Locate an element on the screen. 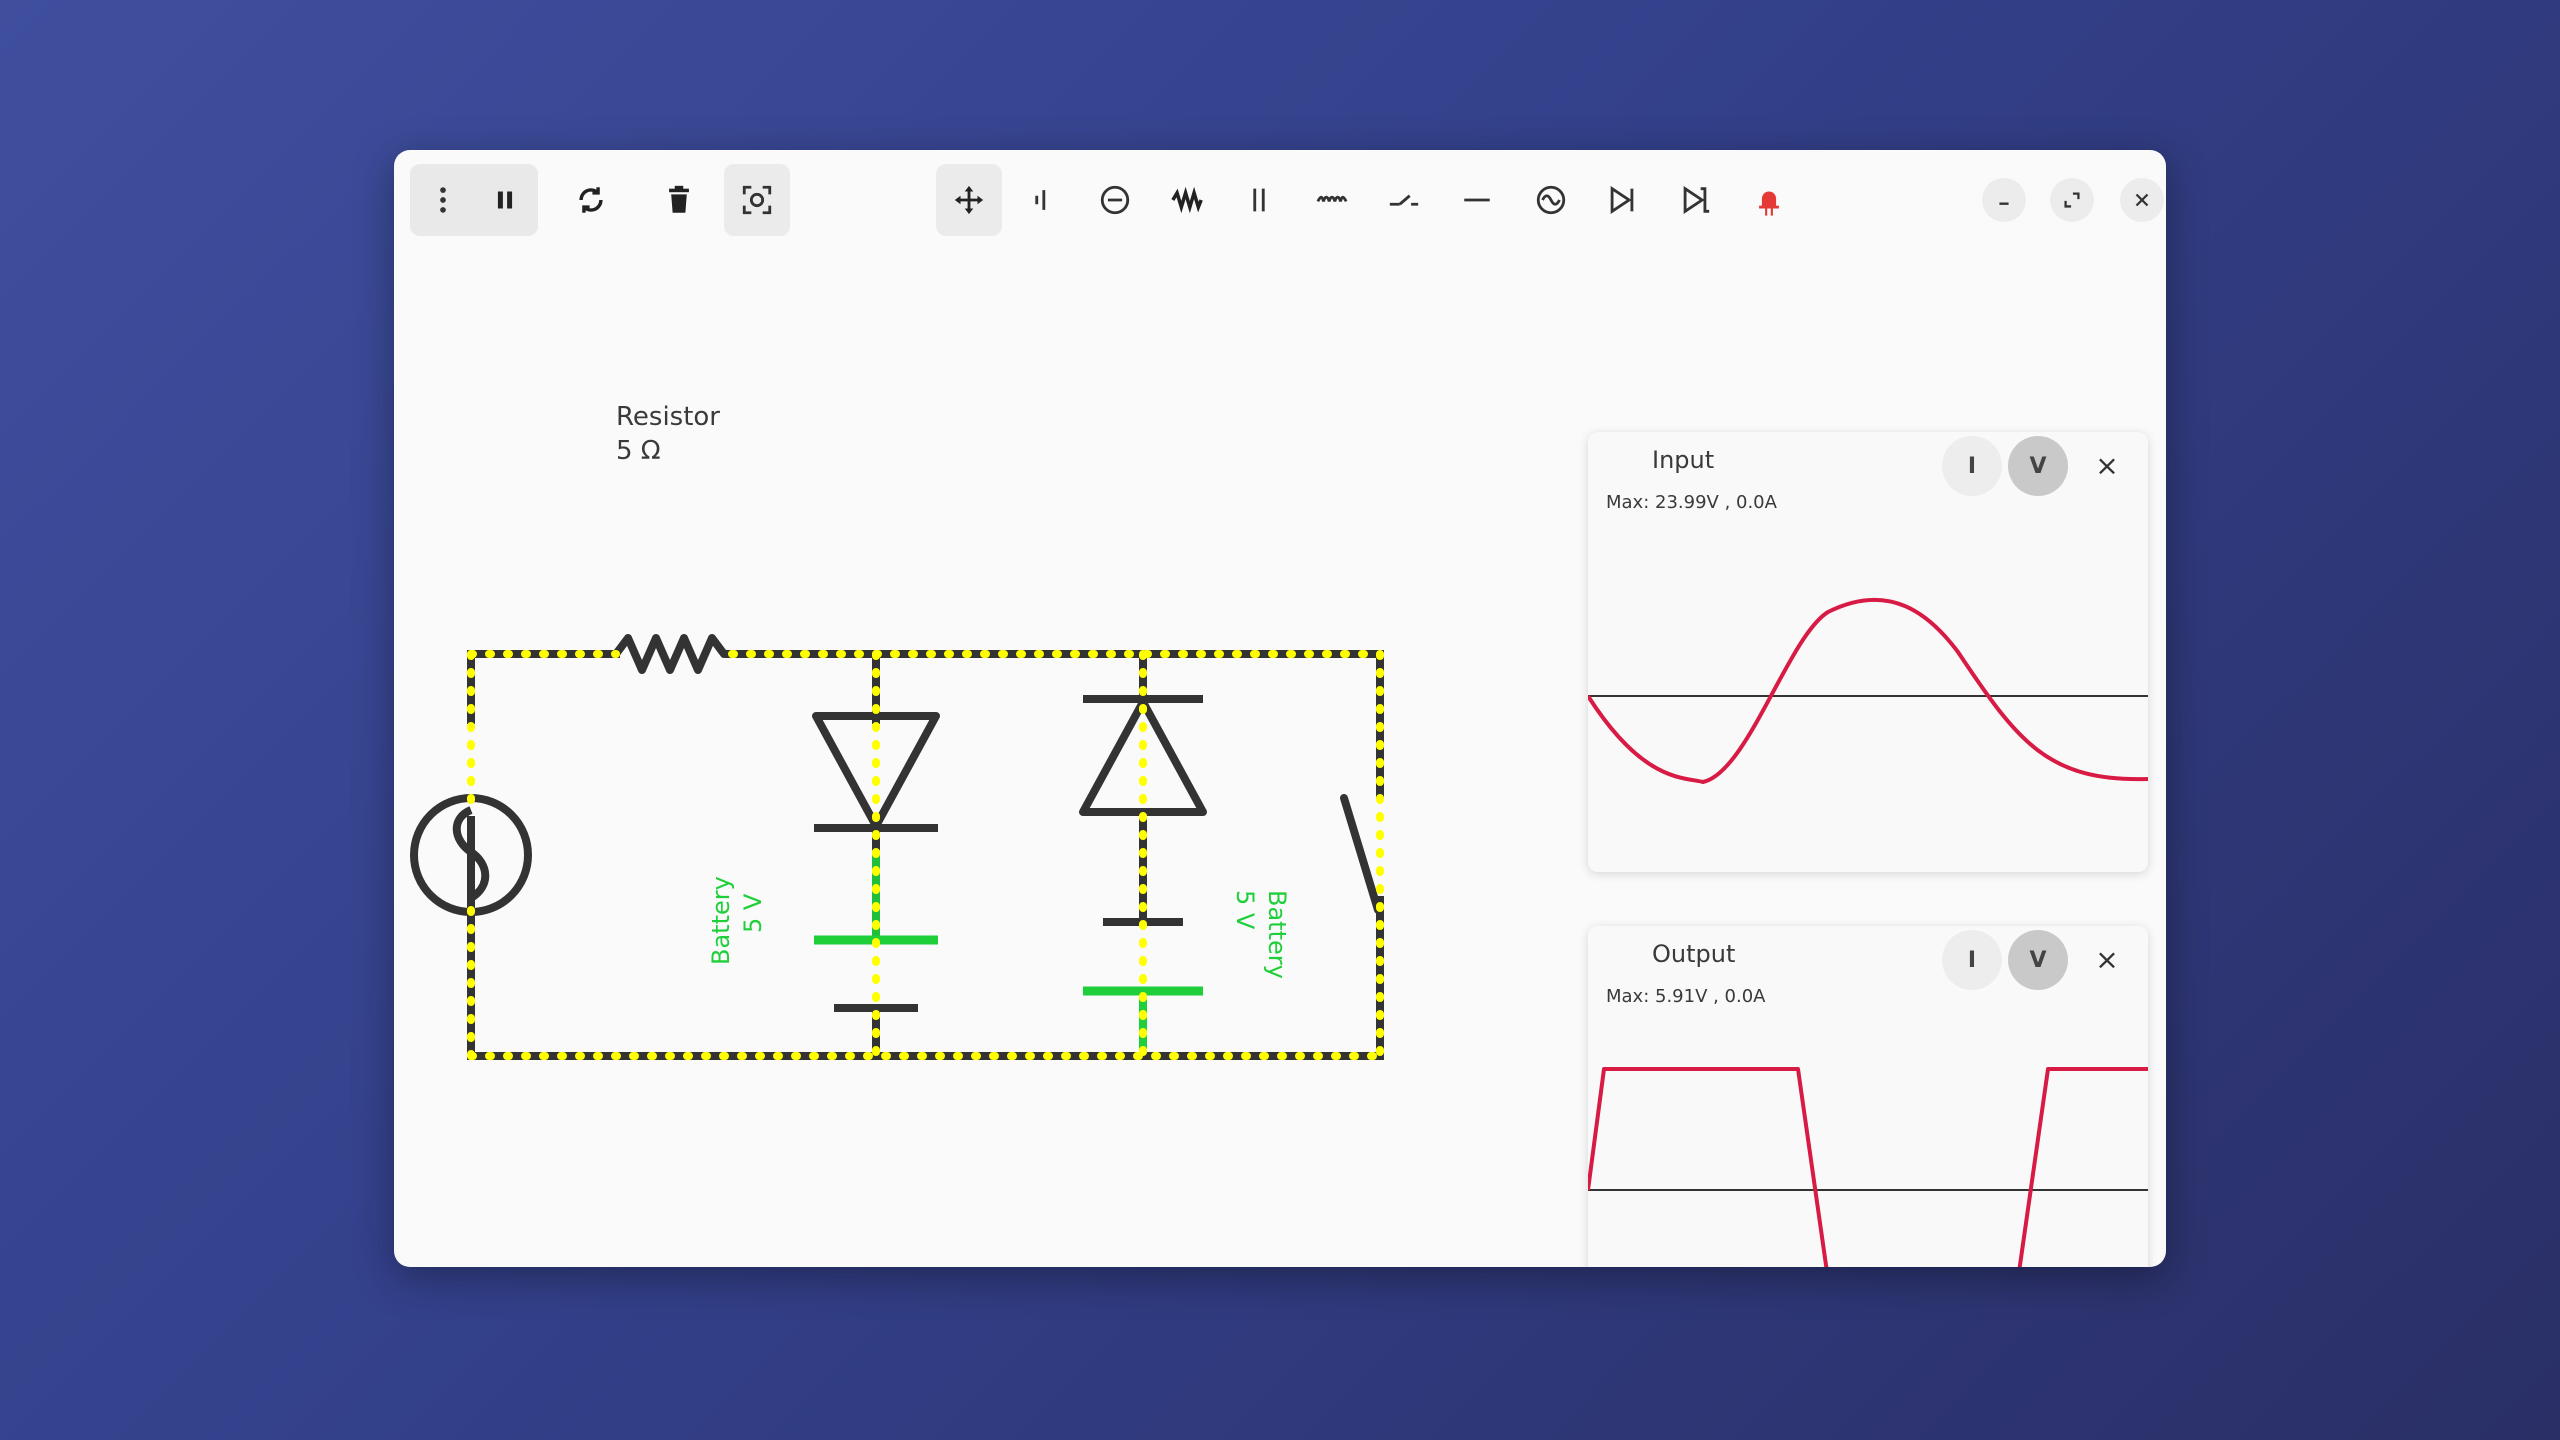 The height and width of the screenshot is (1440, 2560). zener-icon is located at coordinates (1695, 200).